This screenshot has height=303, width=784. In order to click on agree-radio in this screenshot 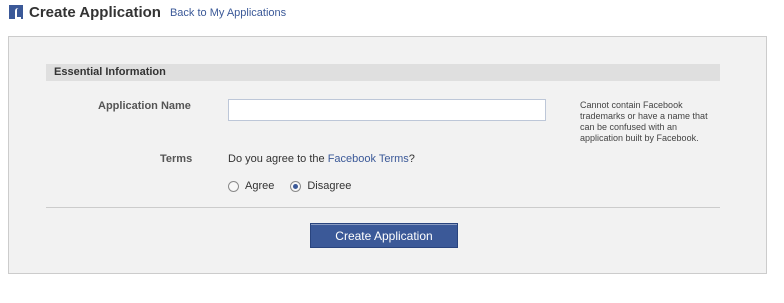, I will do `click(233, 186)`.